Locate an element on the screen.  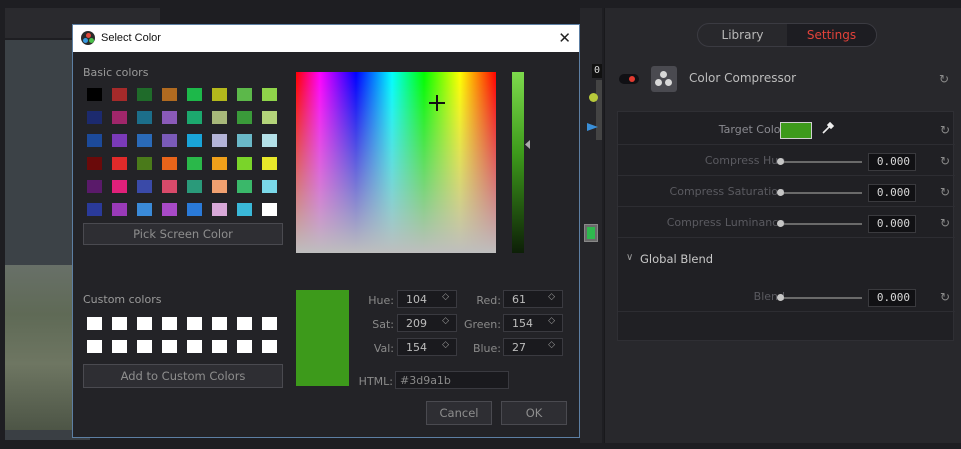
close-icon: ✕ is located at coordinates (564, 38).